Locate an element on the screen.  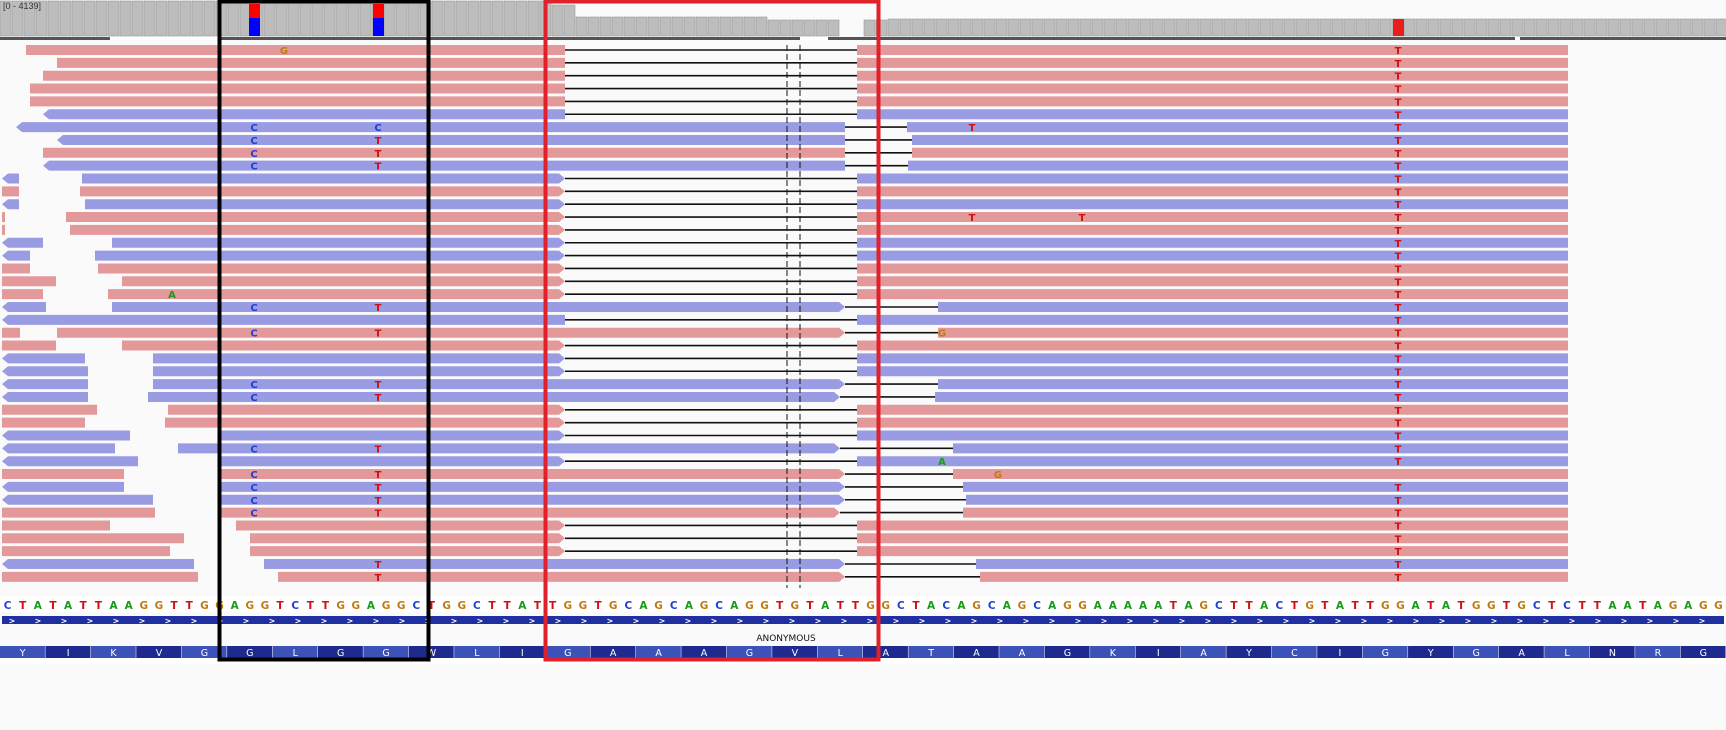
amino-acid-letter: N is located at coordinates (1612, 653).